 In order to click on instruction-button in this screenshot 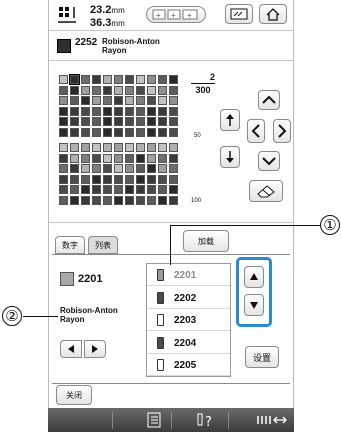, I will do `click(154, 420)`.